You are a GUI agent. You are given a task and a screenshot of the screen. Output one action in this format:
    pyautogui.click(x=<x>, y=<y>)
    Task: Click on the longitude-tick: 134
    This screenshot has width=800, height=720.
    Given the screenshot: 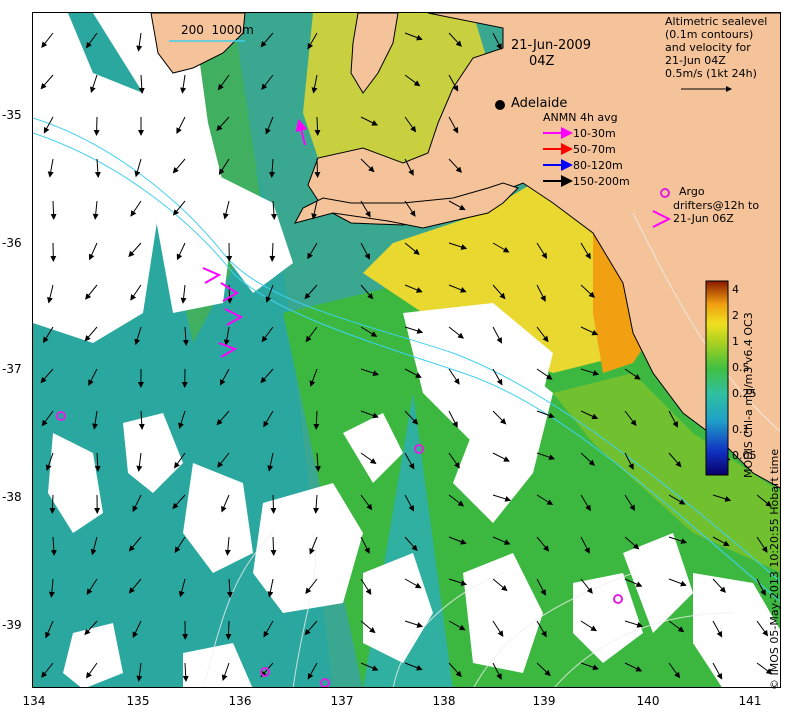 What is the action you would take?
    pyautogui.click(x=34, y=701)
    